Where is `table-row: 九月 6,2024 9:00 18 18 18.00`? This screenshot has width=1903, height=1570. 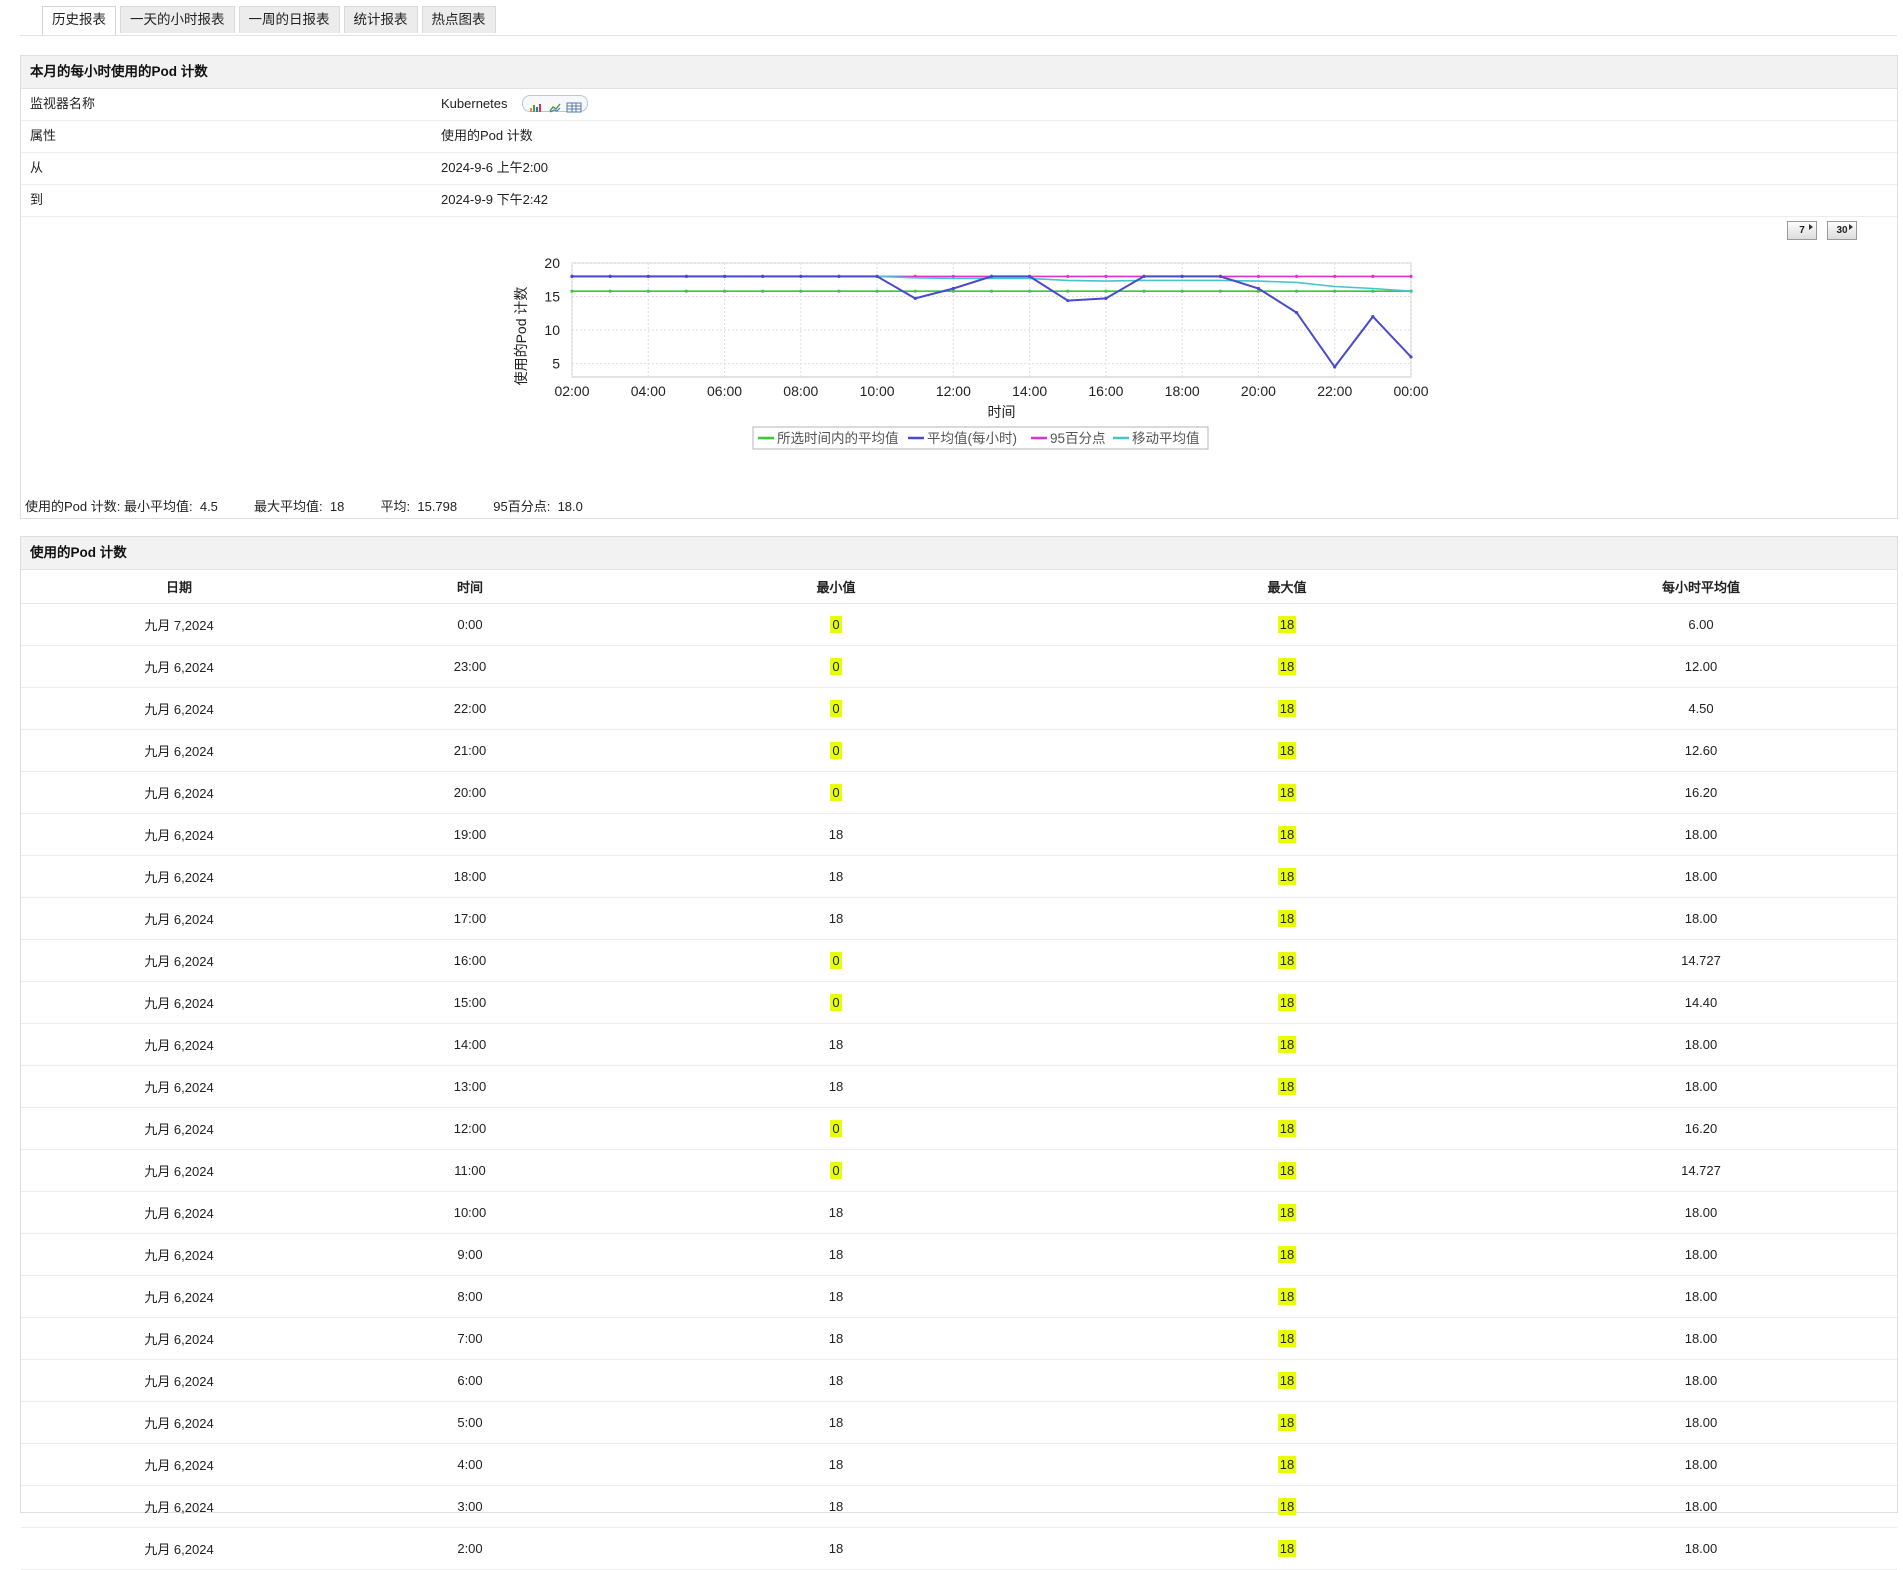 table-row: 九月 6,2024 9:00 18 18 18.00 is located at coordinates (959, 1254).